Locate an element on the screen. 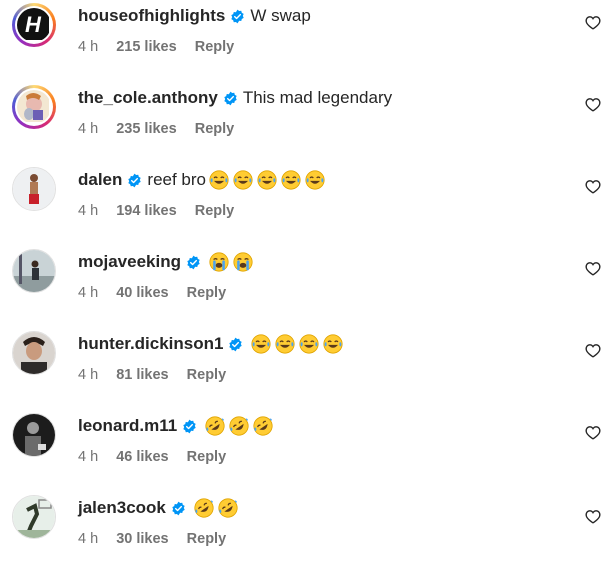  likes-count: 235 likes is located at coordinates (146, 129).